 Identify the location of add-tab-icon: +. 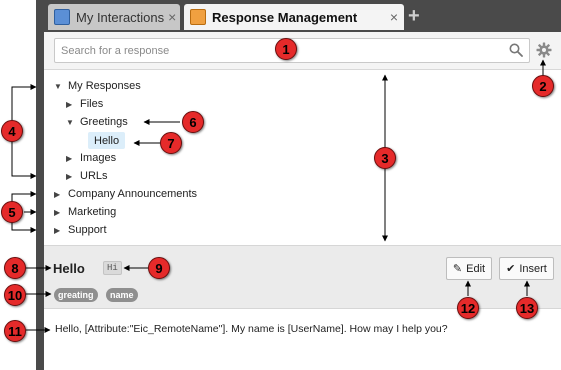
(414, 16).